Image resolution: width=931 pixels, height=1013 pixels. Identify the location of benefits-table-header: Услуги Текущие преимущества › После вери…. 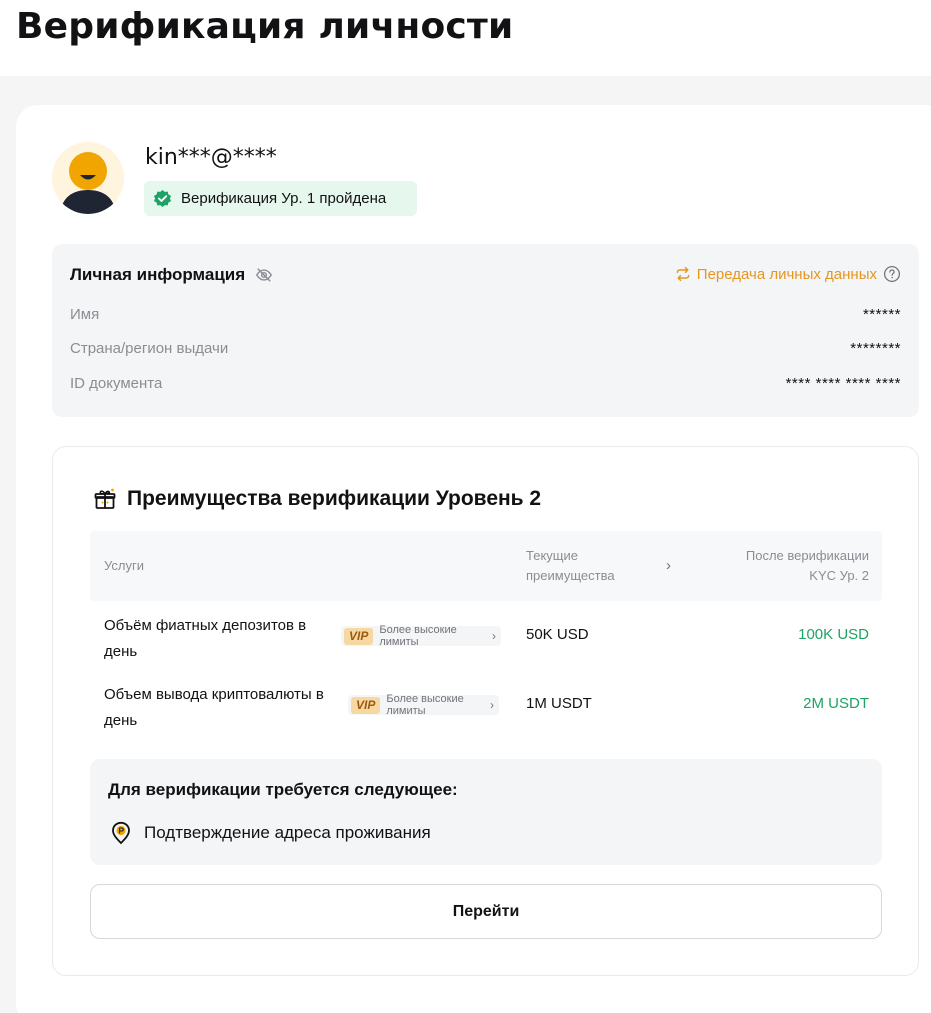
(486, 566).